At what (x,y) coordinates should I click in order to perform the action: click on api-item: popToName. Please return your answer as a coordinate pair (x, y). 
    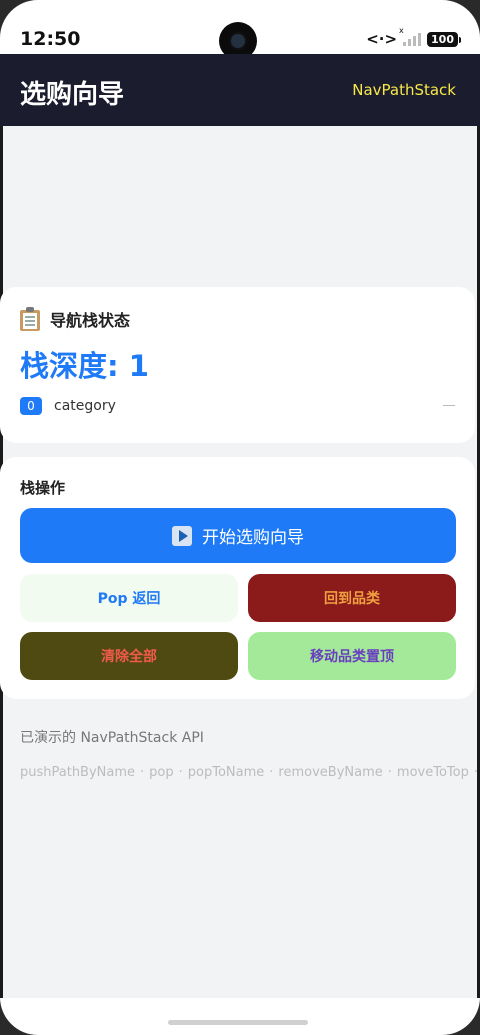
    Looking at the image, I should click on (226, 772).